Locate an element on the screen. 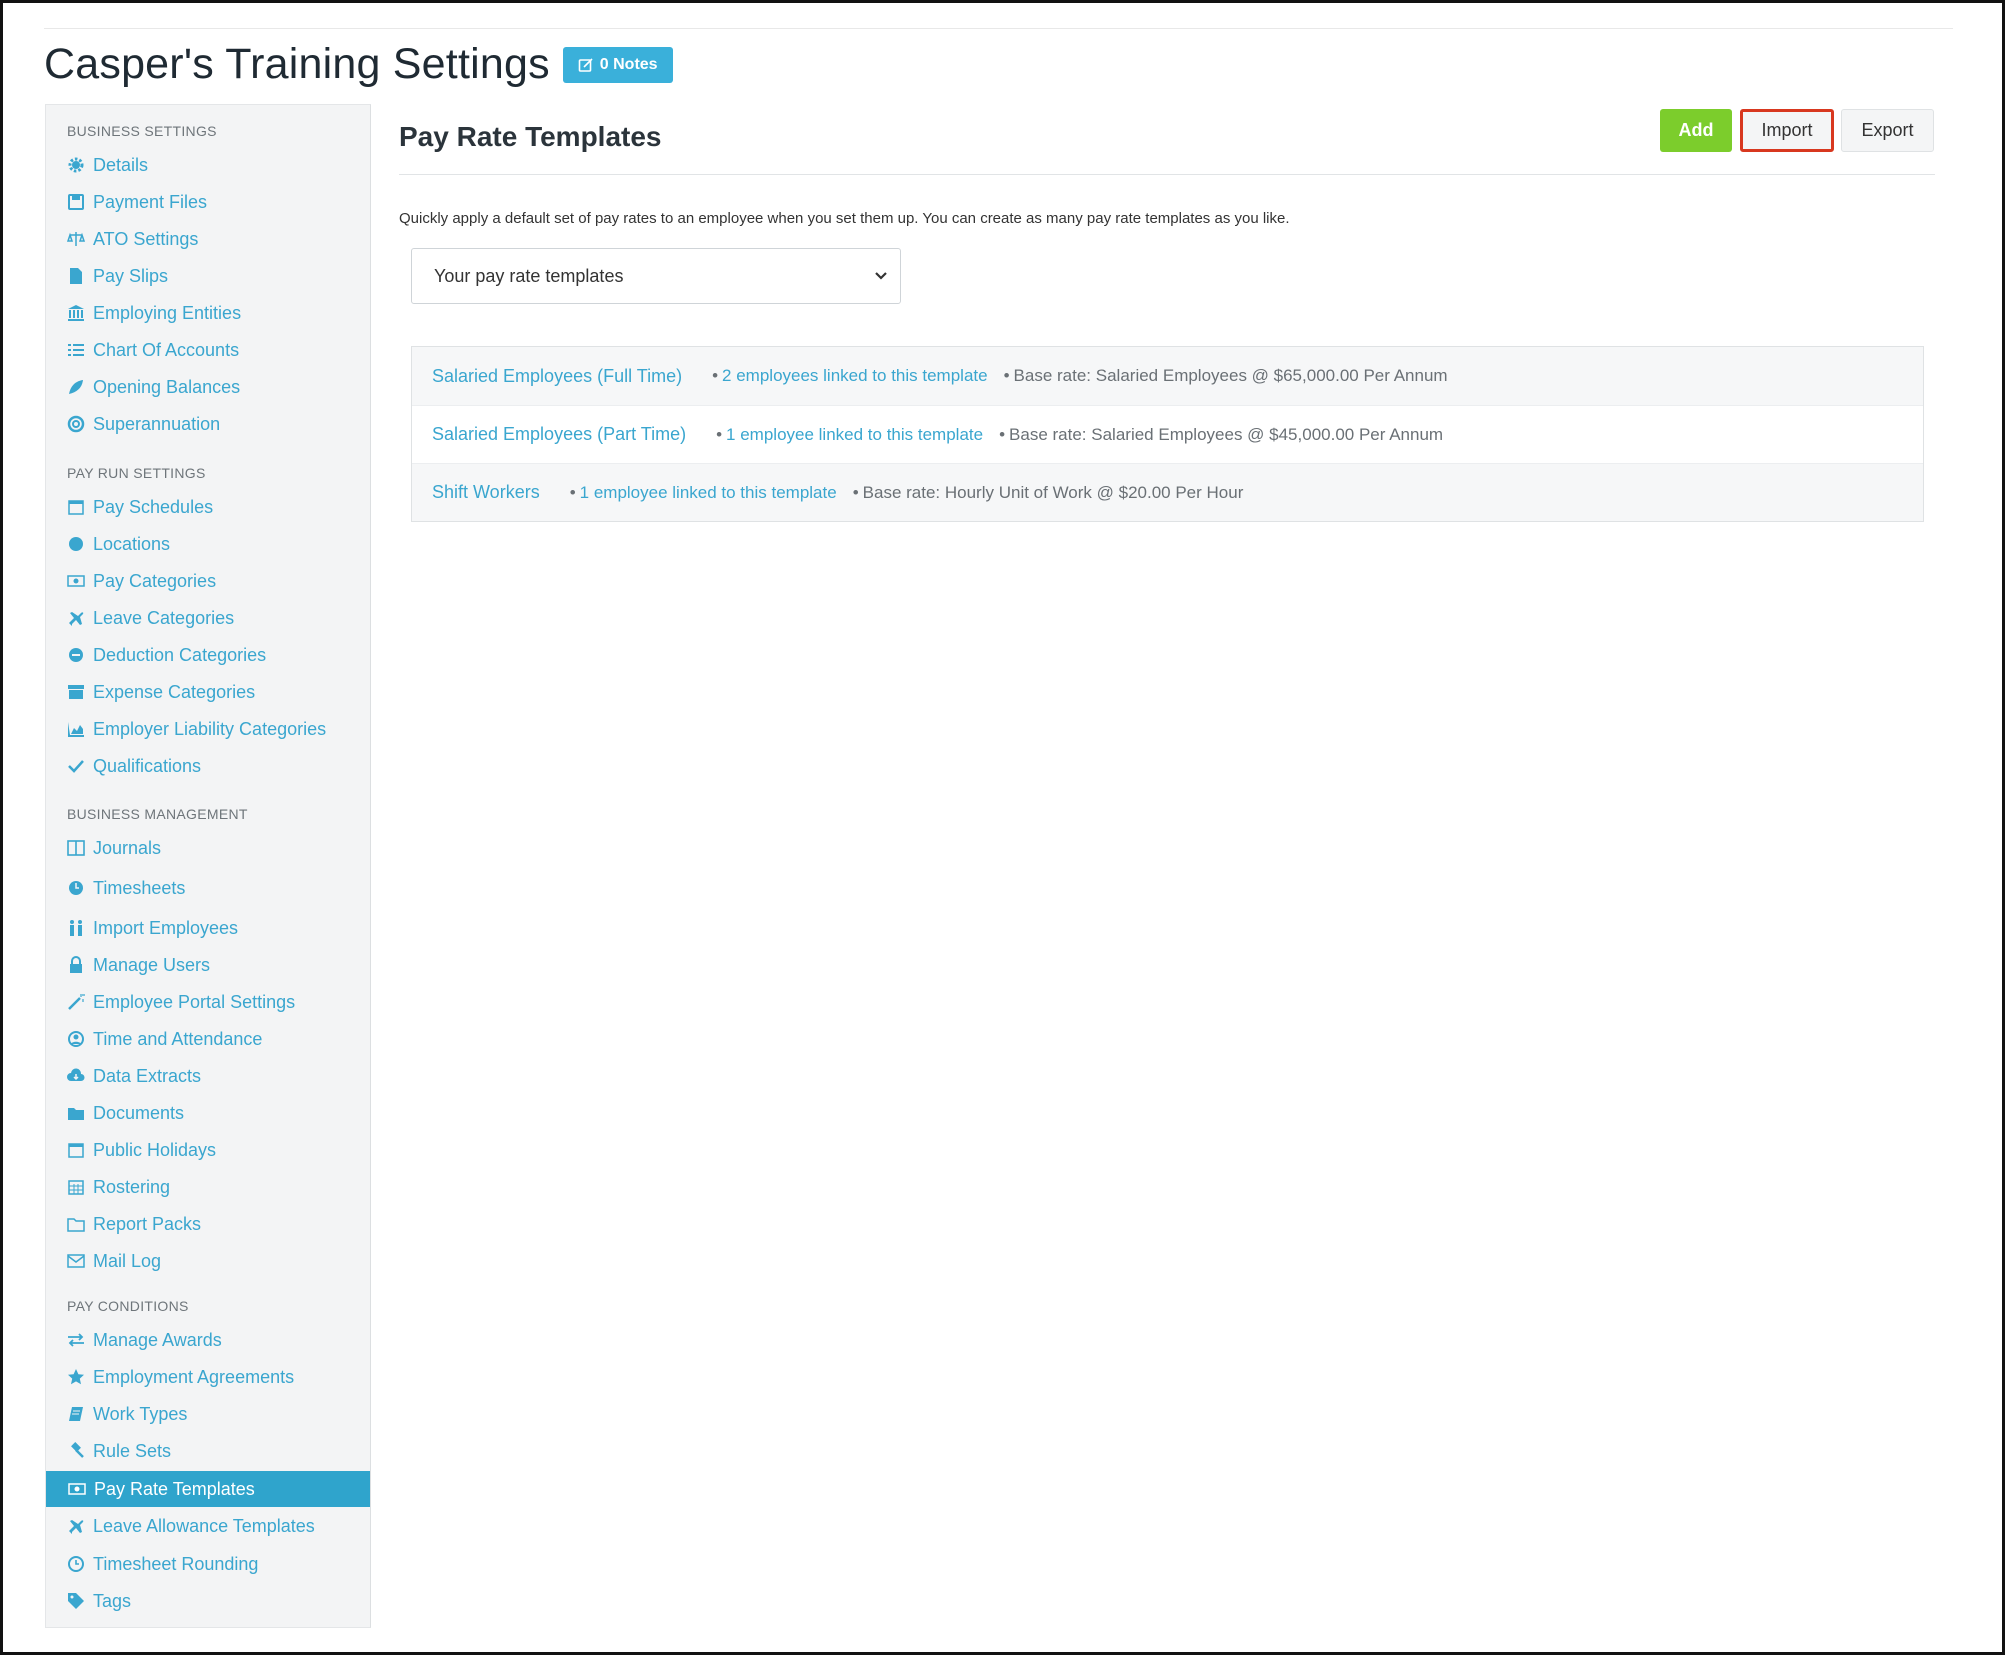 The height and width of the screenshot is (1655, 2005). sidebar-item-work-types: Work Types is located at coordinates (208, 1414).